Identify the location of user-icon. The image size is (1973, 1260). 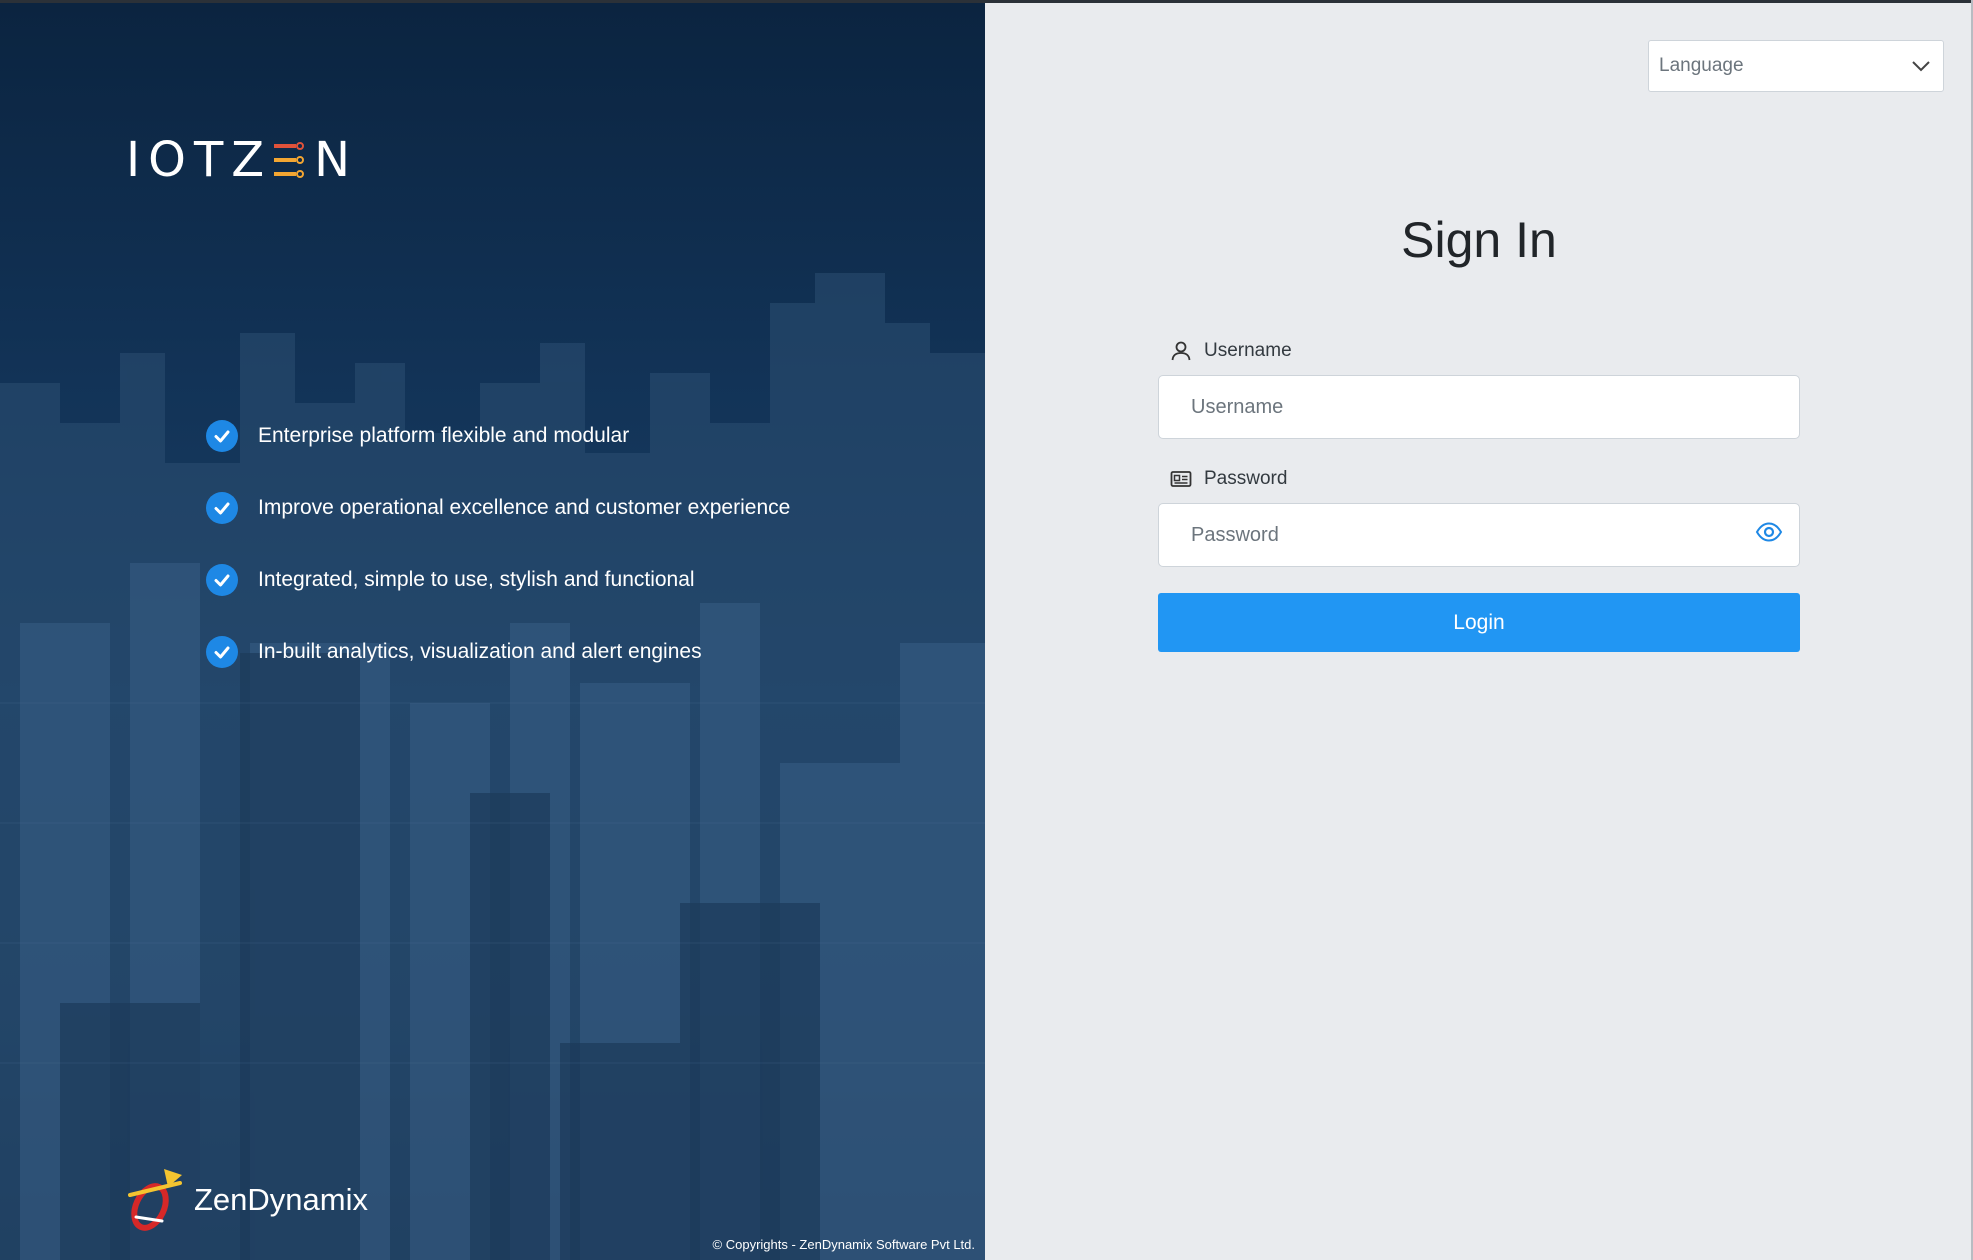
(1181, 351).